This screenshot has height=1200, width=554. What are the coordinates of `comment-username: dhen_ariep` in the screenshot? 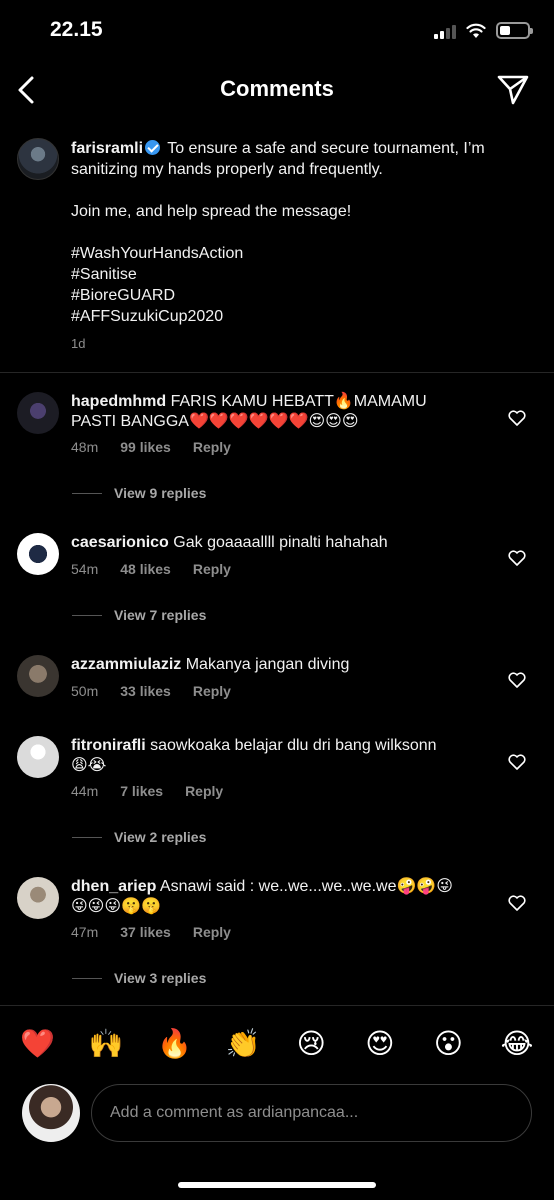 It's located at (113, 886).